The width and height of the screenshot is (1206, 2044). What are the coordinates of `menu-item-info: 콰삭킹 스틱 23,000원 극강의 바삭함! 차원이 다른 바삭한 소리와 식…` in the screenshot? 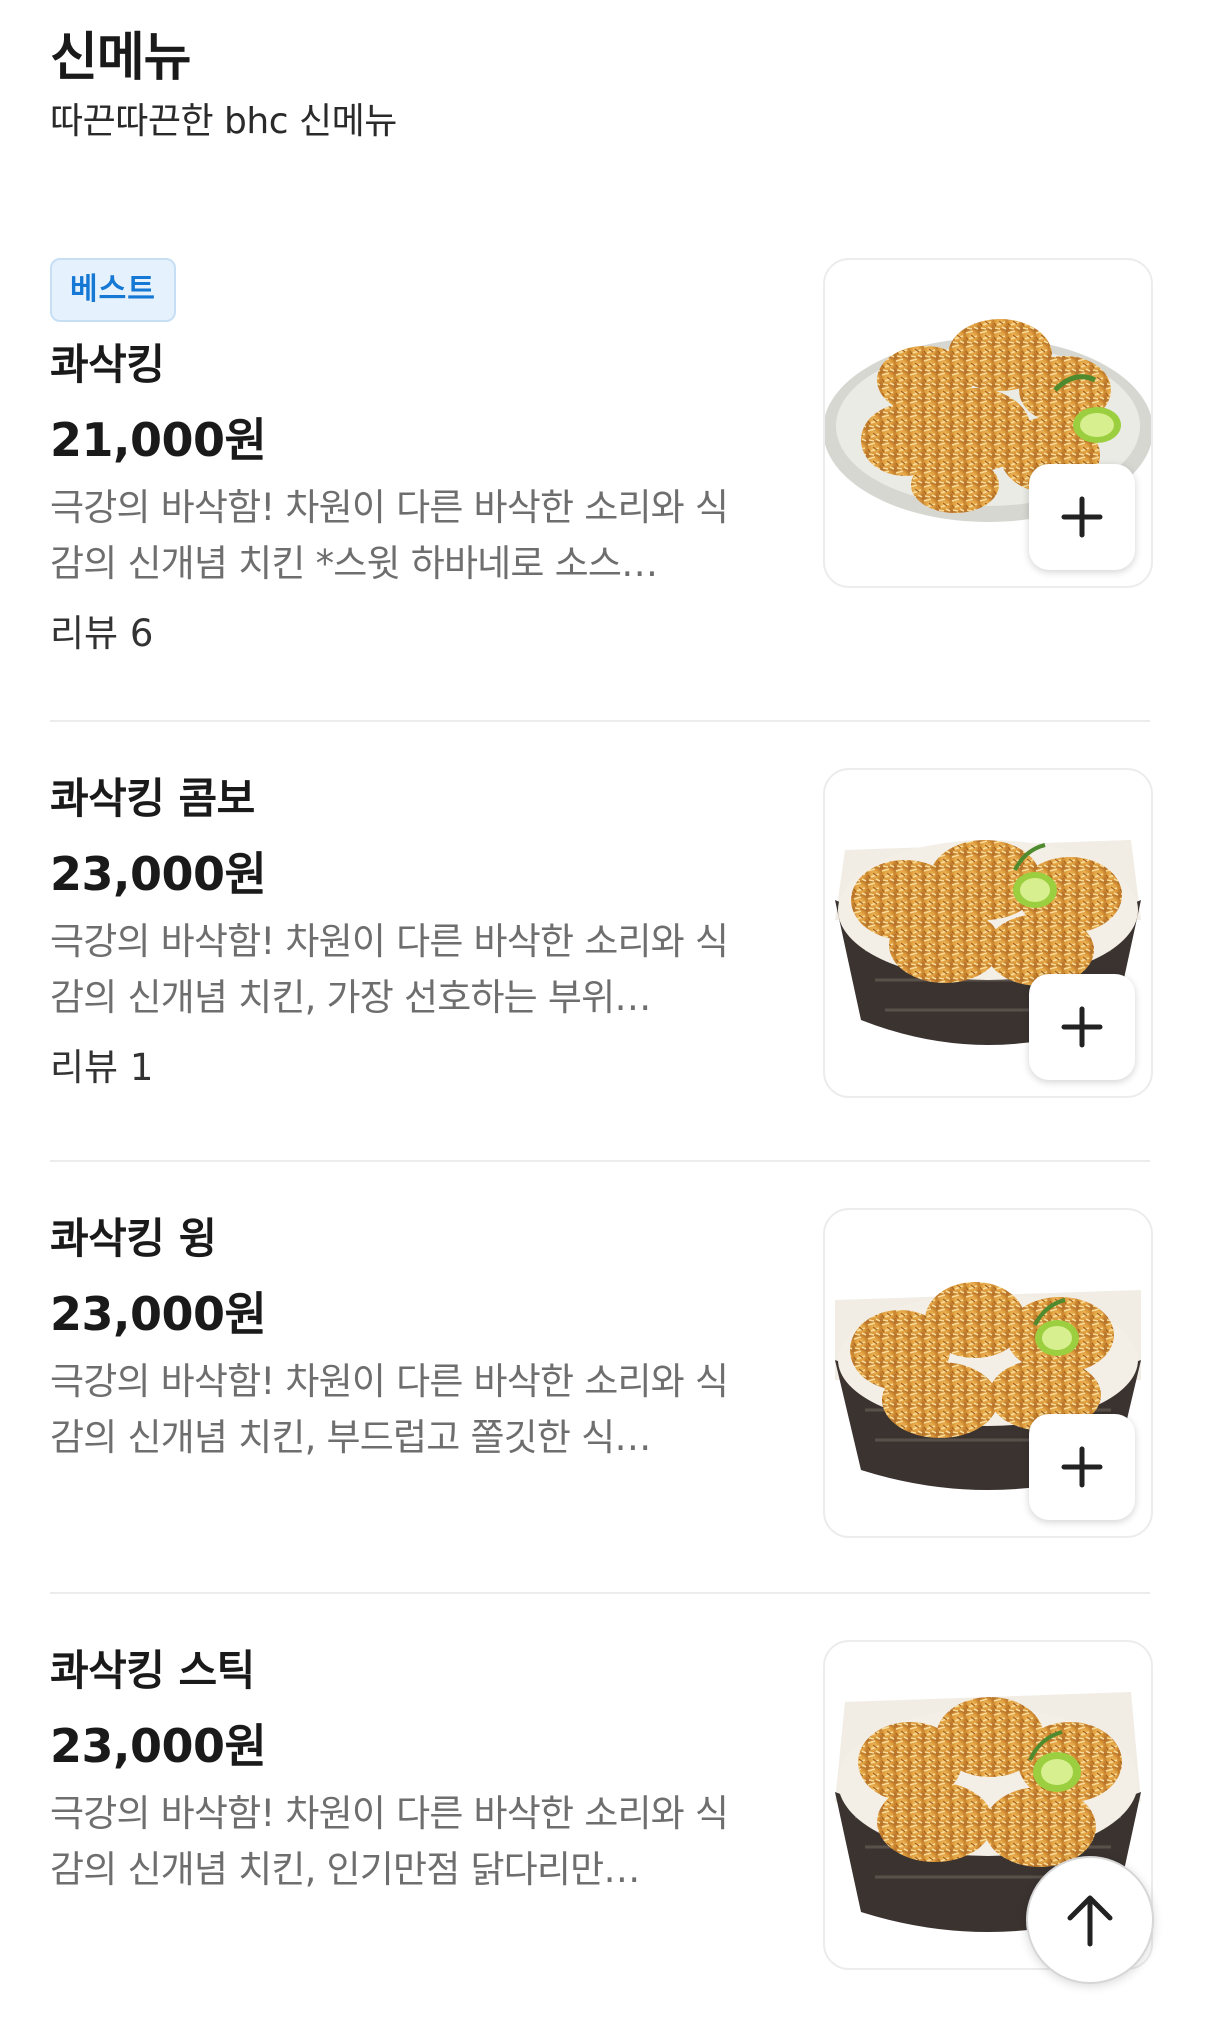 It's located at (410, 1769).